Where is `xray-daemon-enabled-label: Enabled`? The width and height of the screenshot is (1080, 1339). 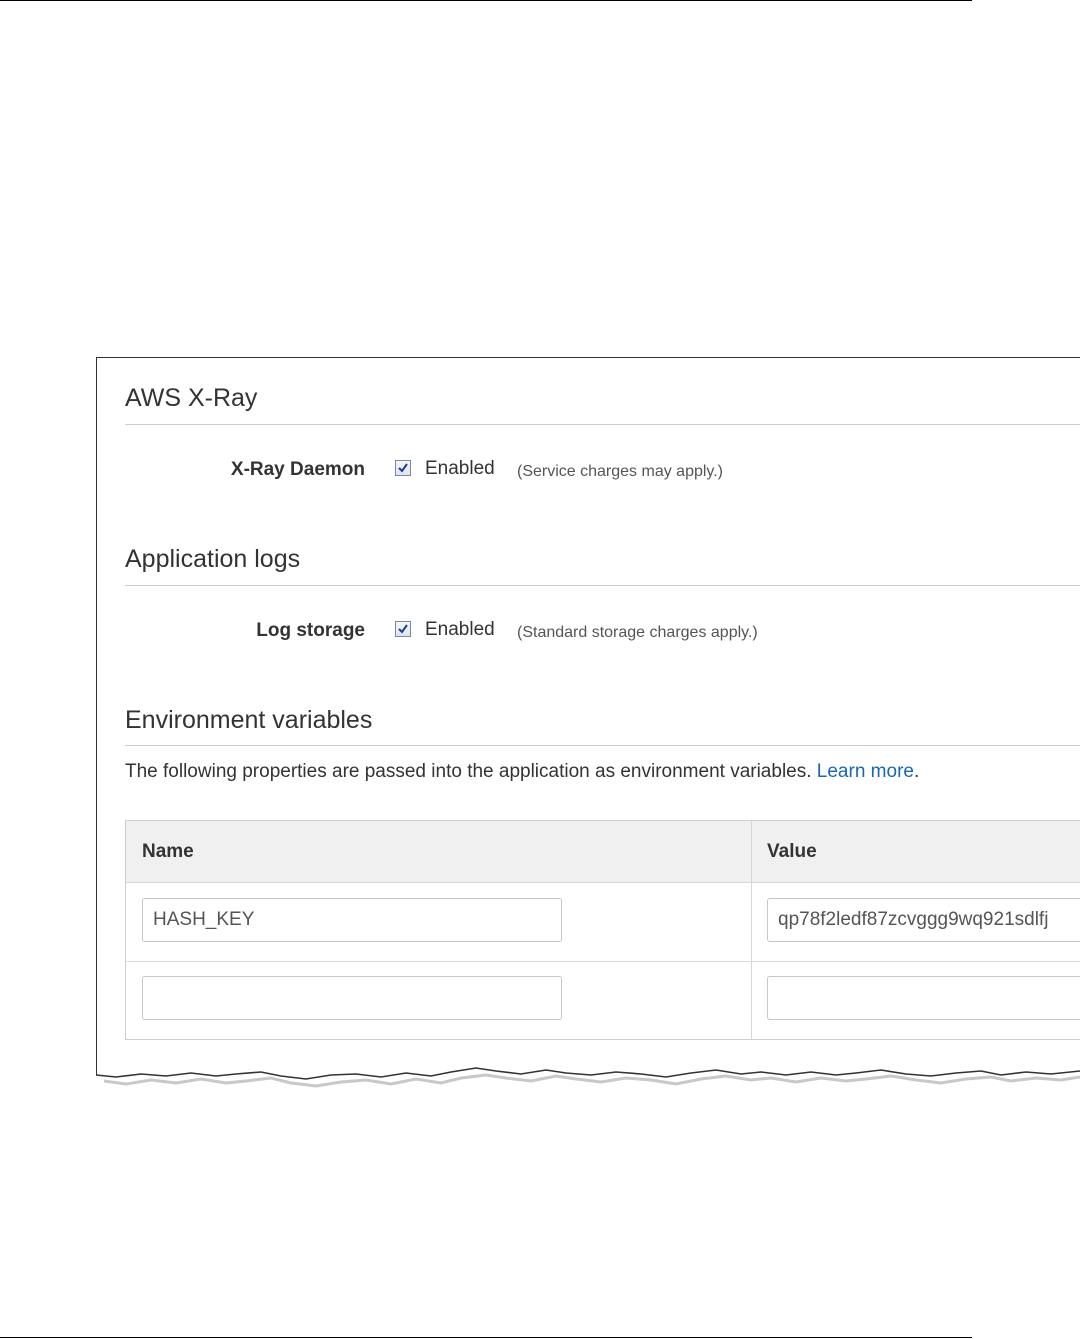 xray-daemon-enabled-label: Enabled is located at coordinates (460, 469).